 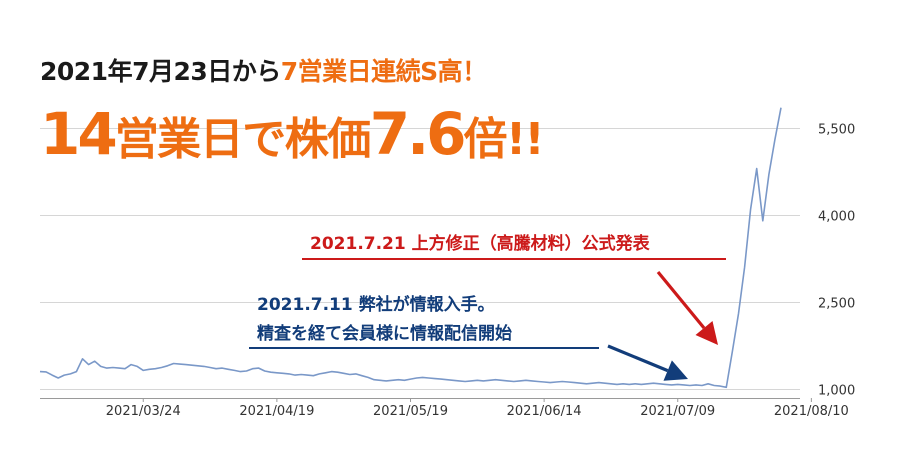 What do you see at coordinates (384, 334) in the screenshot?
I see `annotation-info-distributed: 精査を経て会員様に情報配信開始` at bounding box center [384, 334].